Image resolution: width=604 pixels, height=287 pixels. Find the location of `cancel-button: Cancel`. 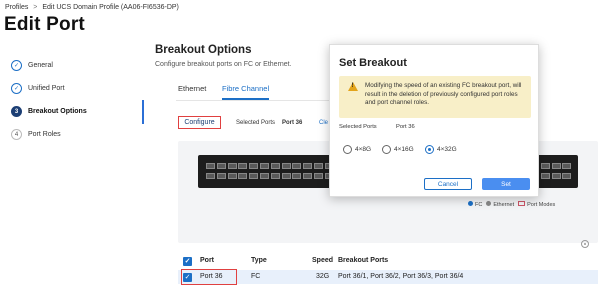

cancel-button: Cancel is located at coordinates (448, 184).